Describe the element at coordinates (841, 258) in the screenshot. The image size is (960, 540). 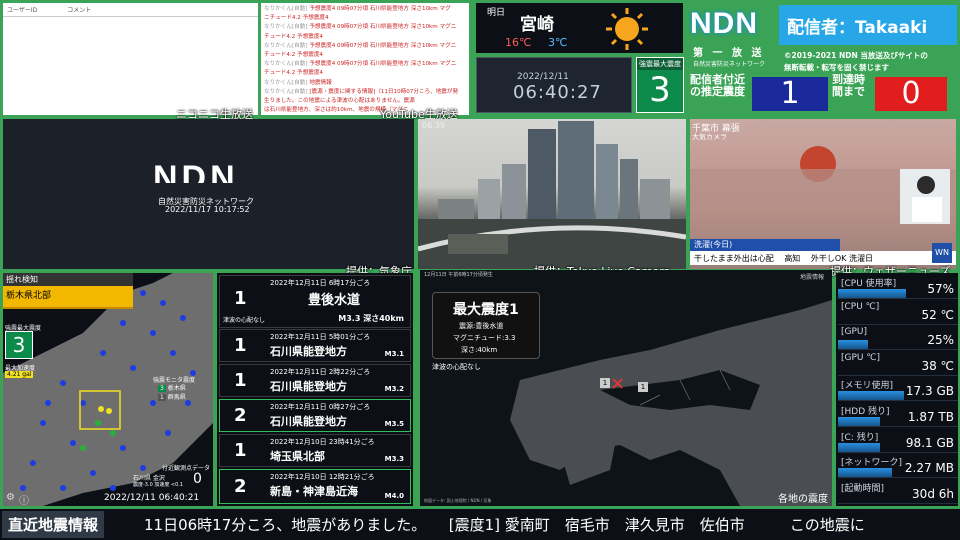
I see `laundry-text-3: 外干しOK 洗濯日` at that location.